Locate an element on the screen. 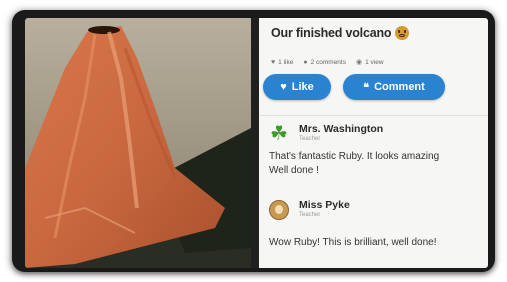 The width and height of the screenshot is (507, 282). likes-count: 1 like is located at coordinates (286, 62).